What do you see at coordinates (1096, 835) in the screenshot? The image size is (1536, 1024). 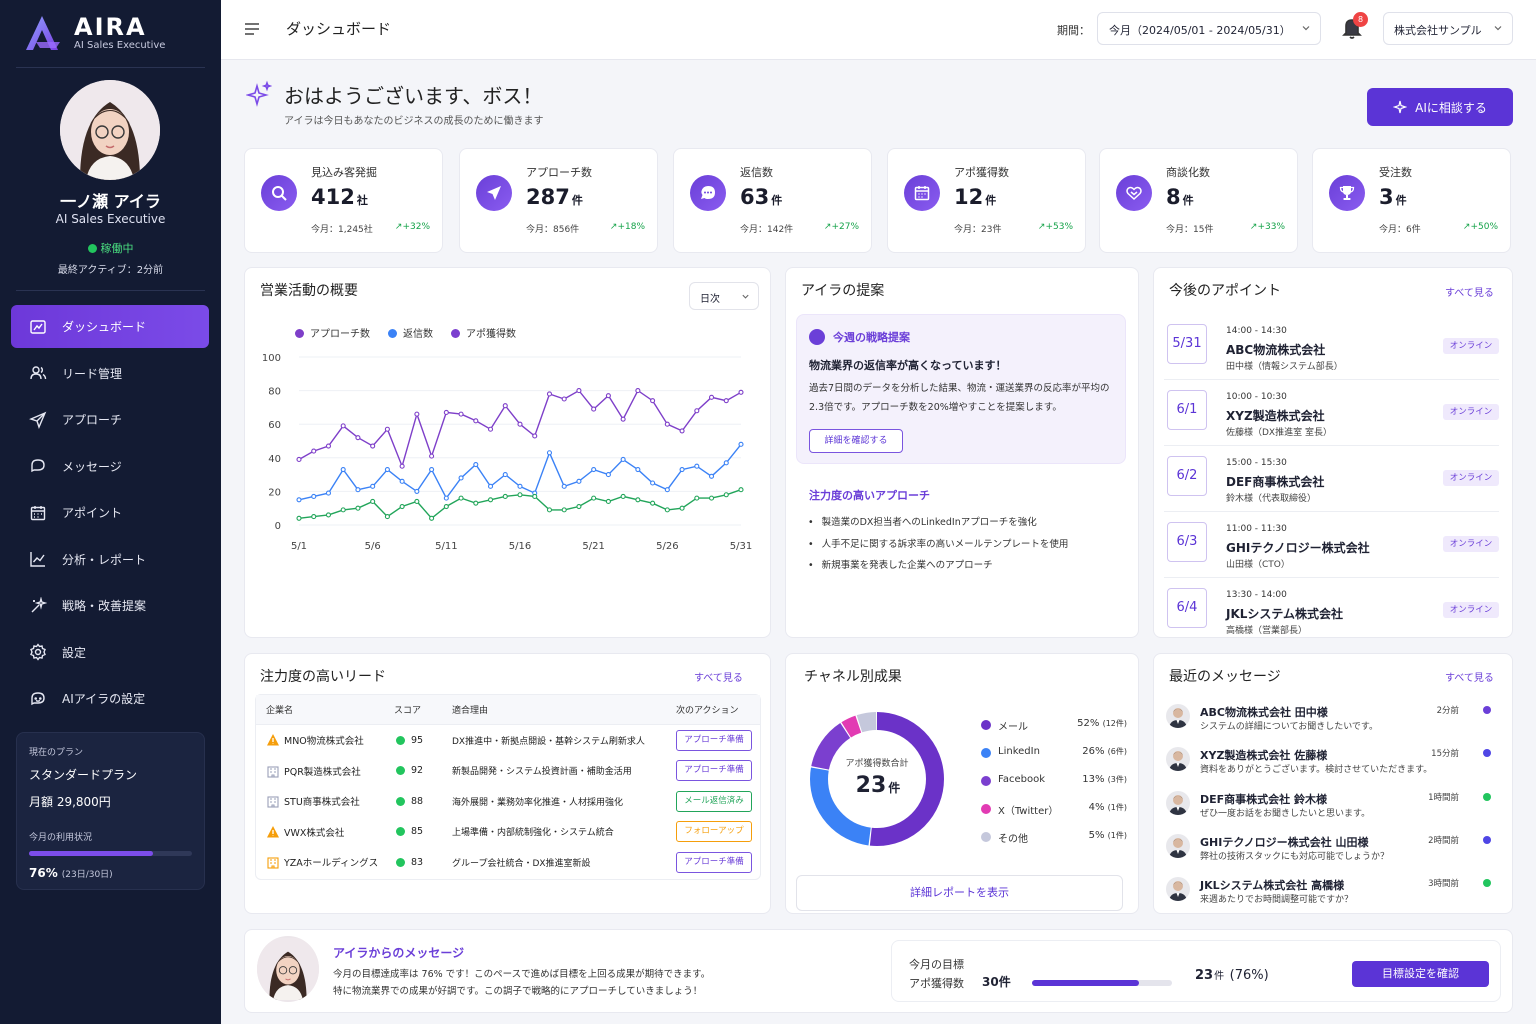 I see `channel-pct-value: 5%` at bounding box center [1096, 835].